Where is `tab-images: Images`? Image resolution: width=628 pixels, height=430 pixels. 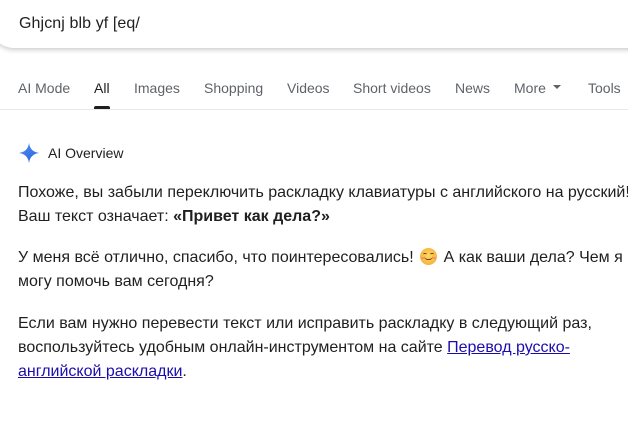 tab-images: Images is located at coordinates (157, 88).